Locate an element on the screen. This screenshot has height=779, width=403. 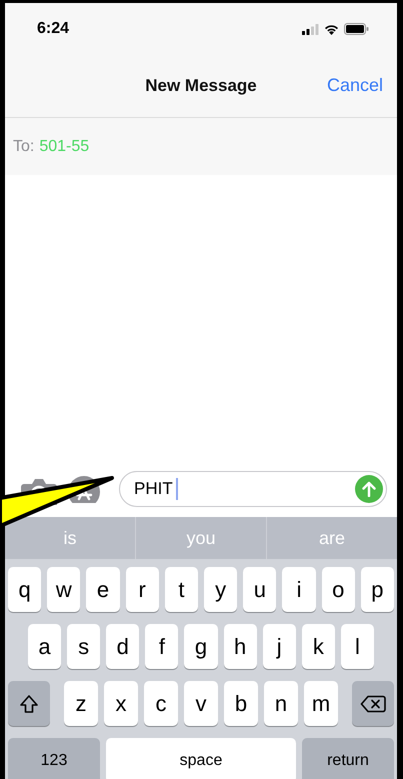
letter-key: v is located at coordinates (201, 703).